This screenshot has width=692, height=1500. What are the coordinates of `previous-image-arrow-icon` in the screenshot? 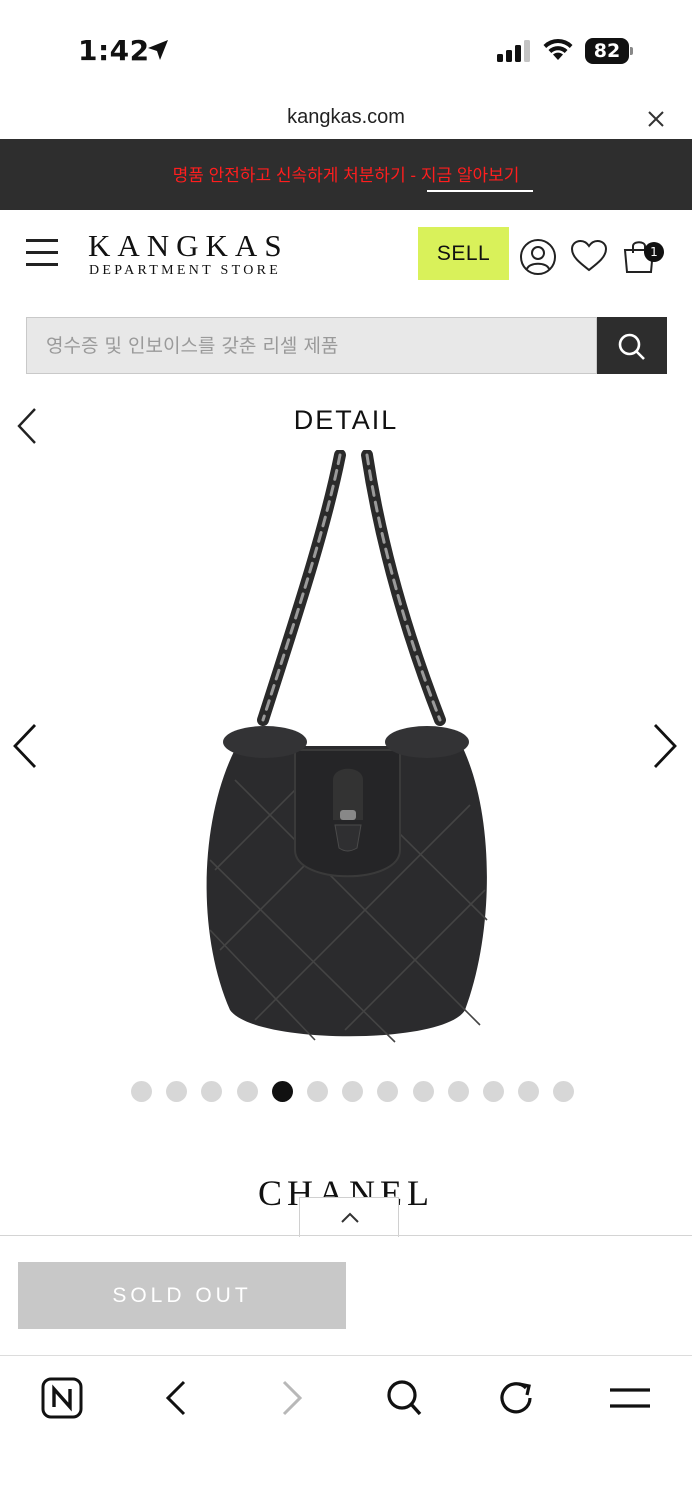 It's located at (25, 746).